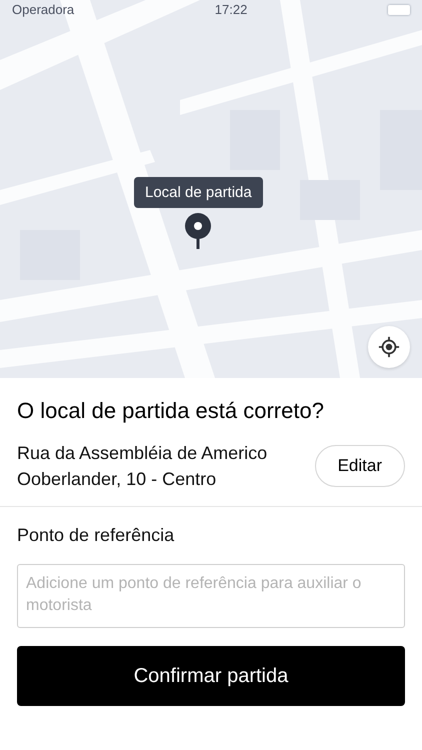 The width and height of the screenshot is (422, 750). Describe the element at coordinates (198, 231) in the screenshot. I see `pin-icon` at that location.